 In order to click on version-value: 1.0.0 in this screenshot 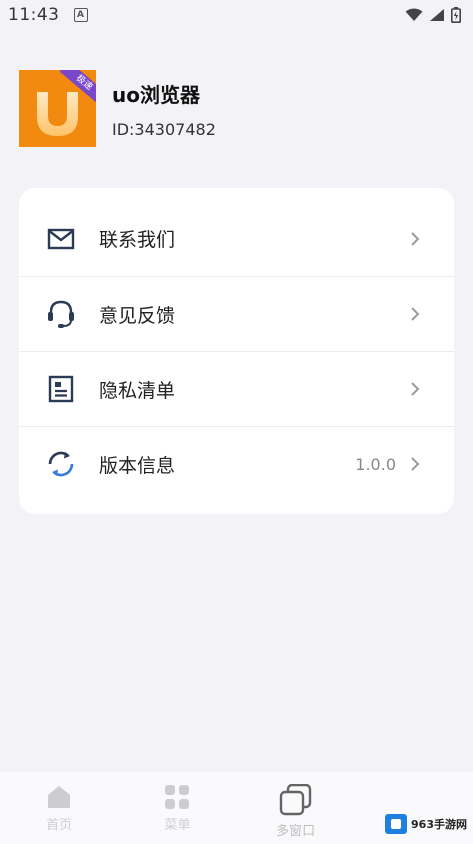, I will do `click(375, 464)`.